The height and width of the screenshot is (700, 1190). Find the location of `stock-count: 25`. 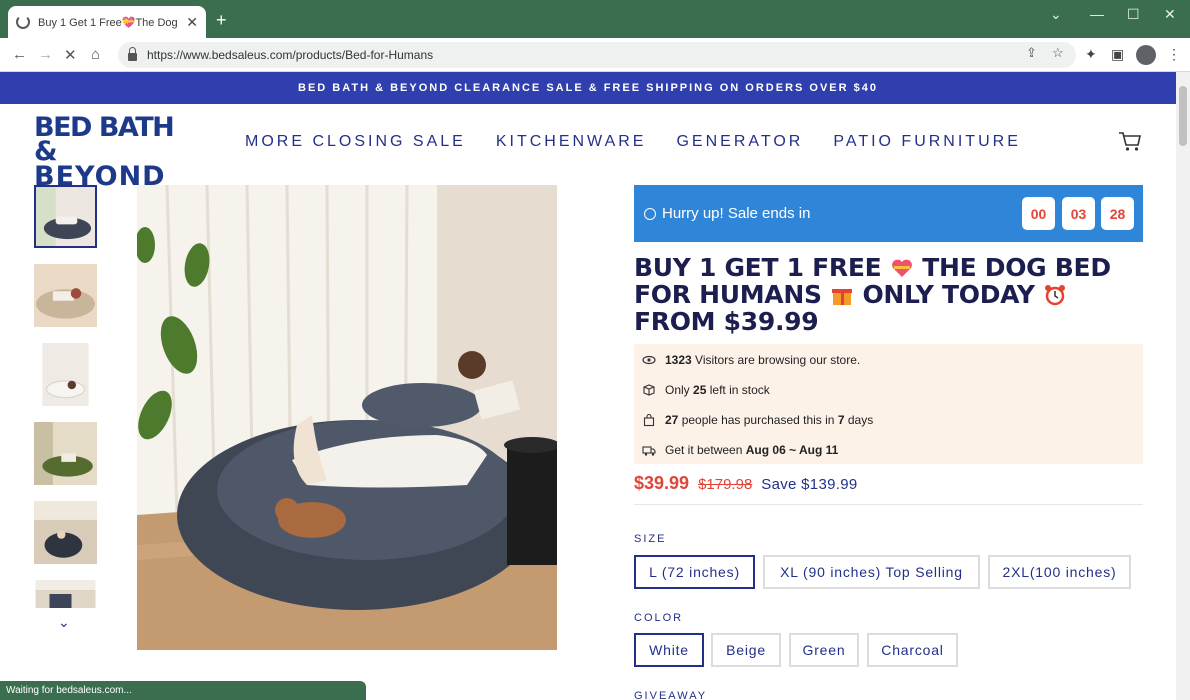

stock-count: 25 is located at coordinates (700, 390).